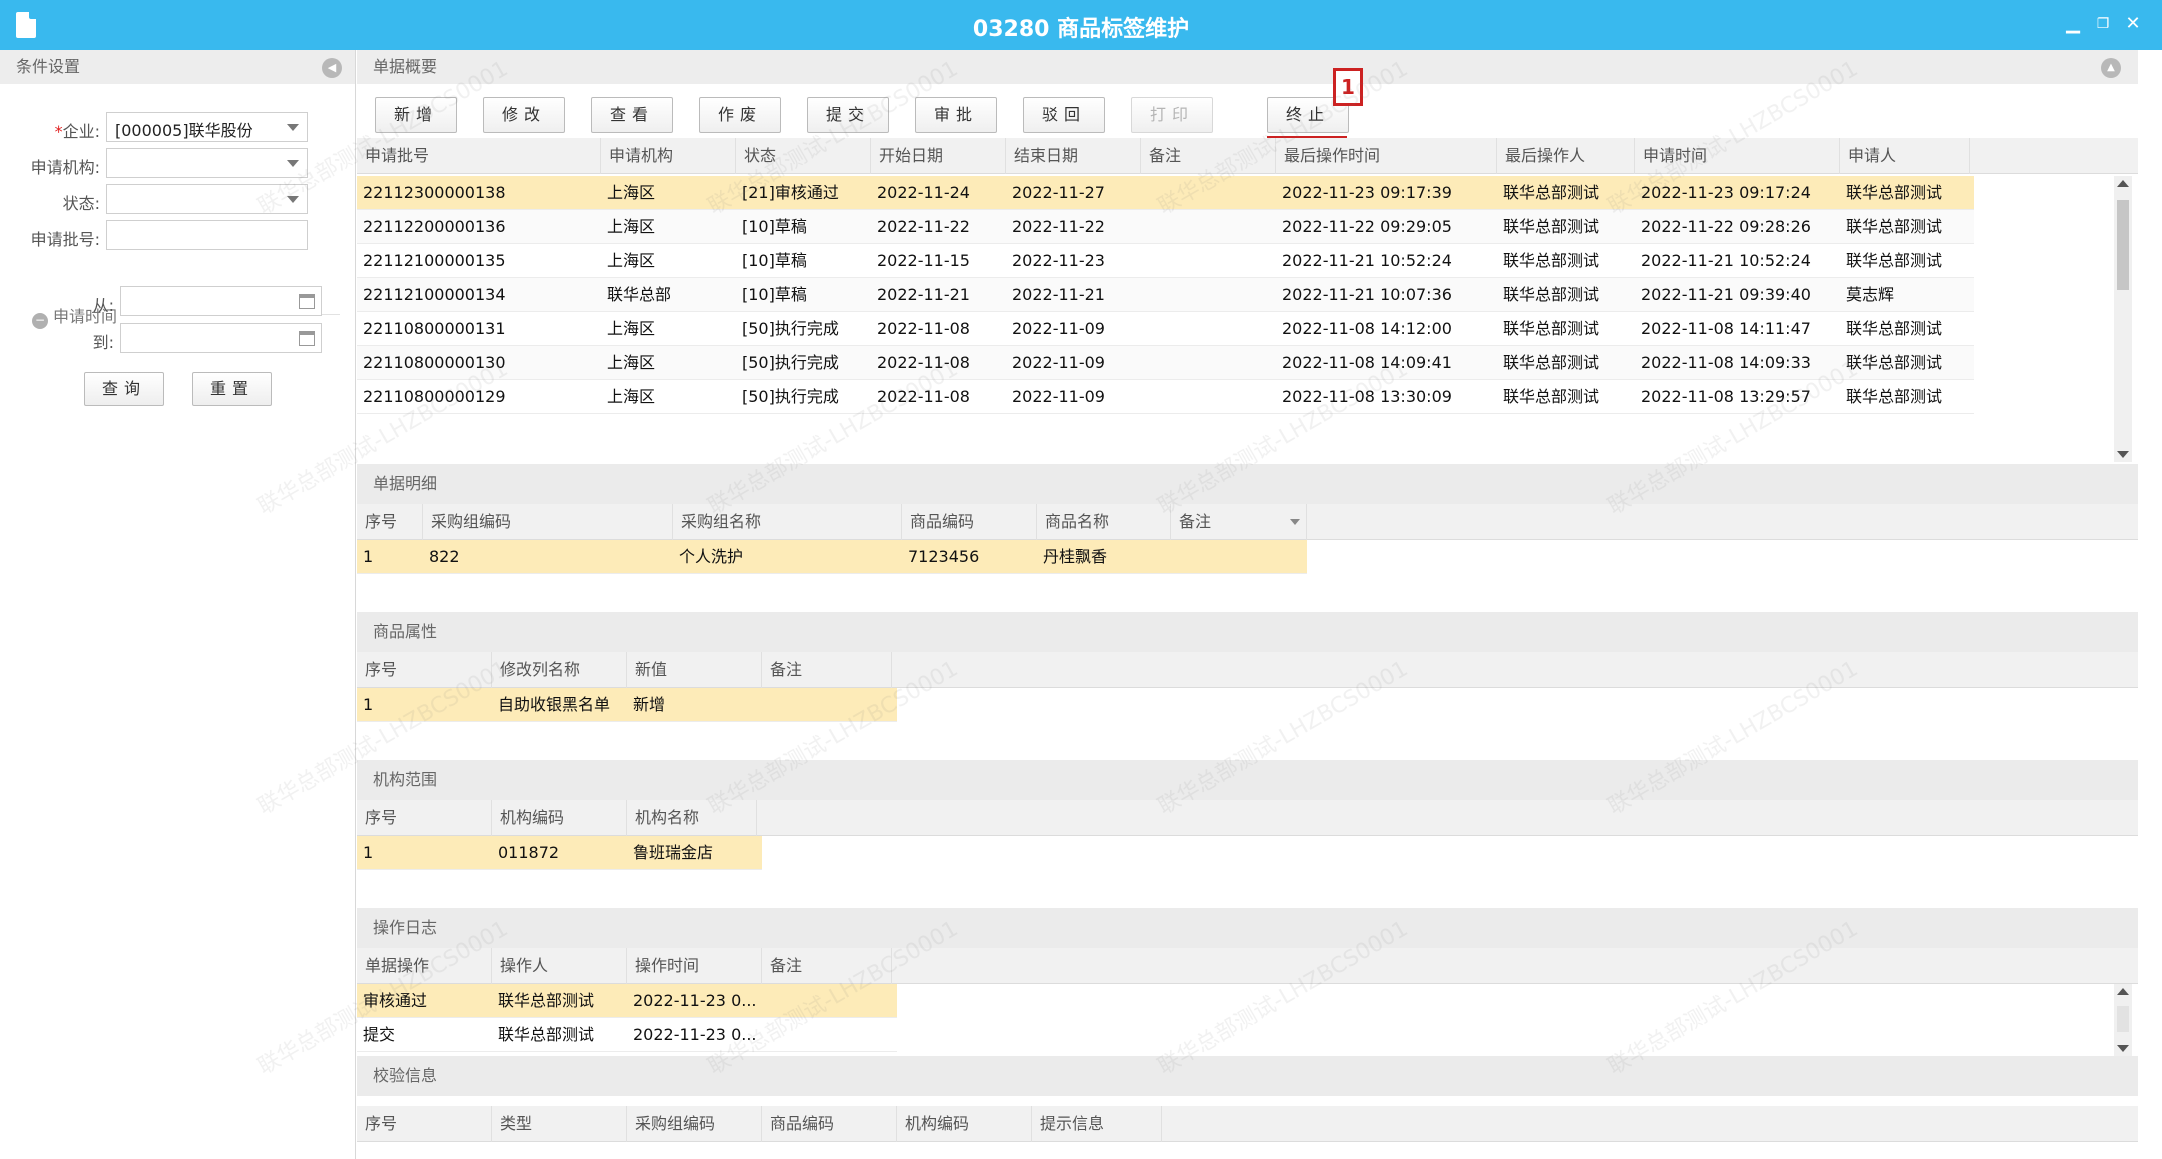 This screenshot has height=1159, width=2162. Describe the element at coordinates (2103, 24) in the screenshot. I see `restore-icon: ❐` at that location.